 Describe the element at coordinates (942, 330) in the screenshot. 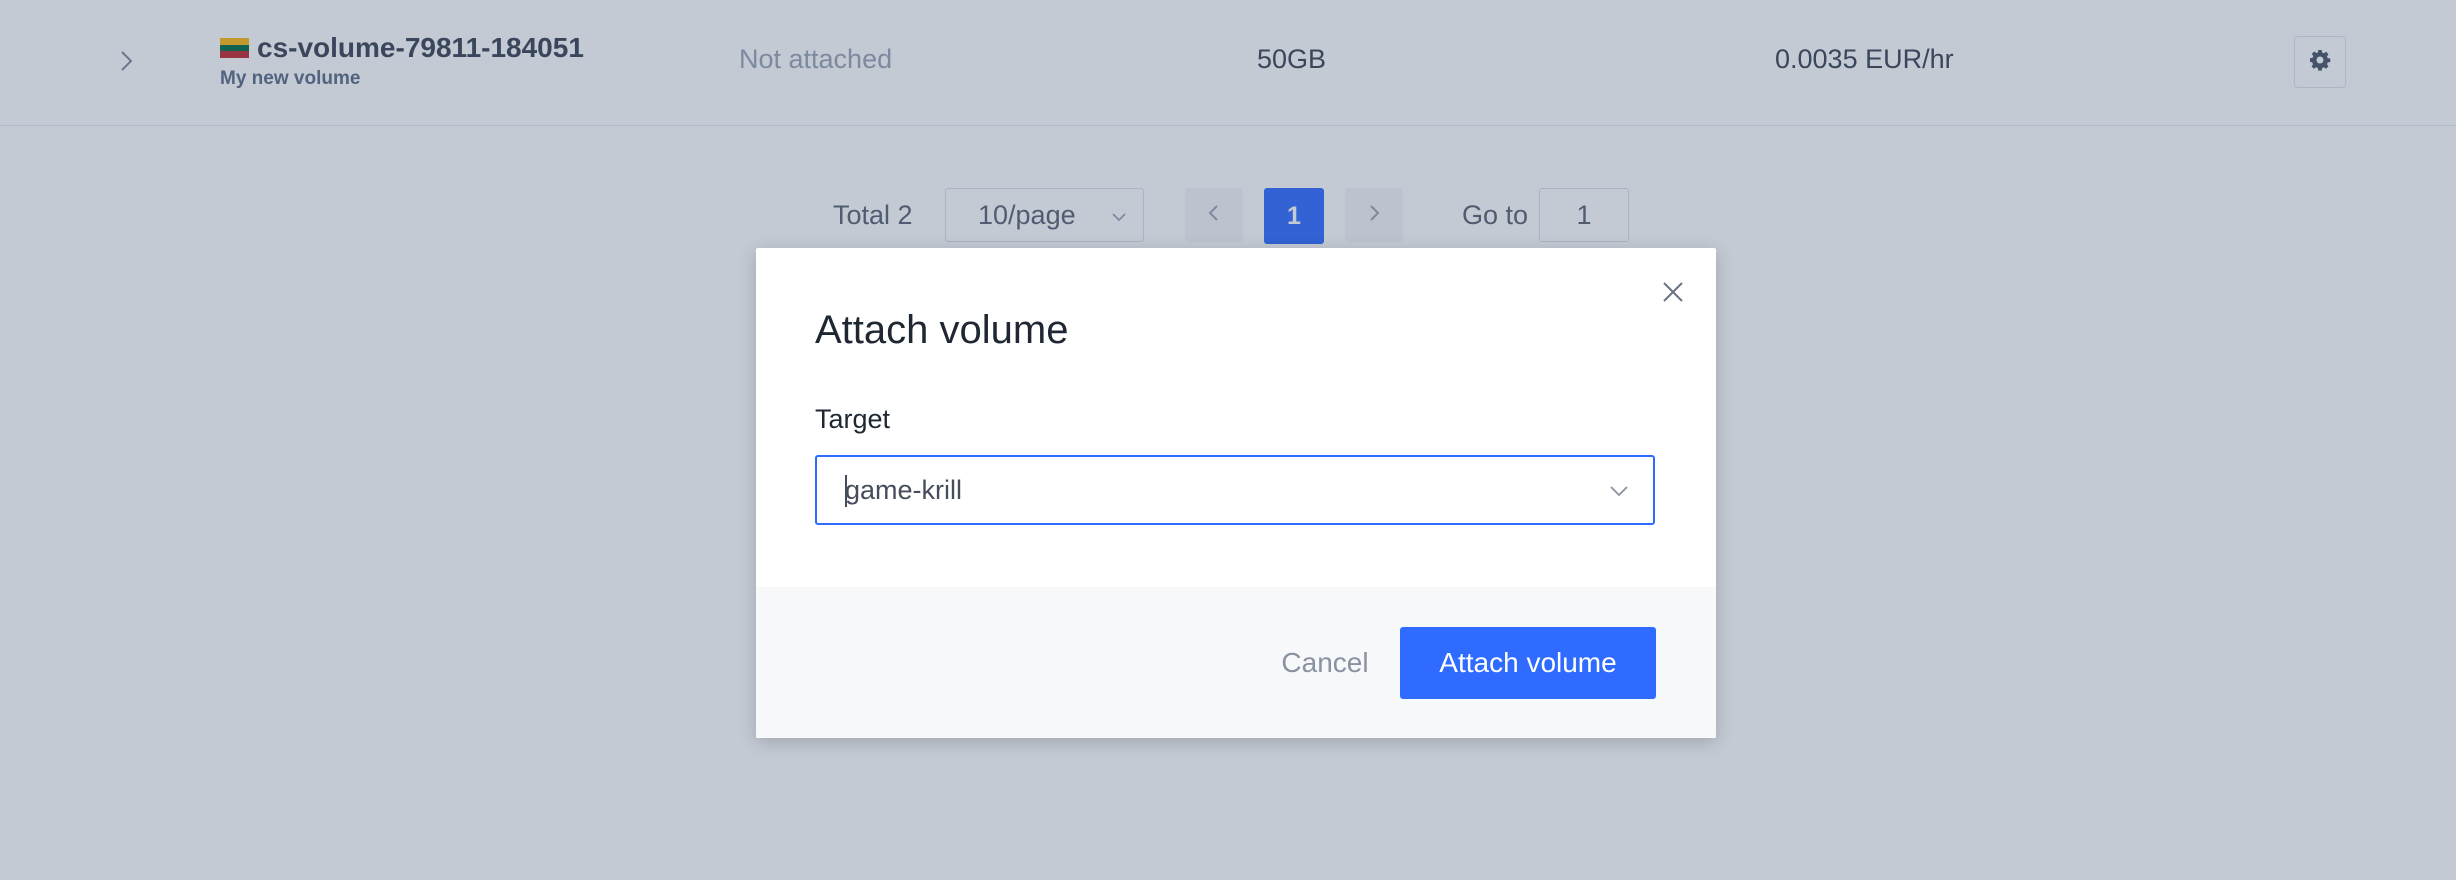

I see `dialog-title: Attach volume` at that location.